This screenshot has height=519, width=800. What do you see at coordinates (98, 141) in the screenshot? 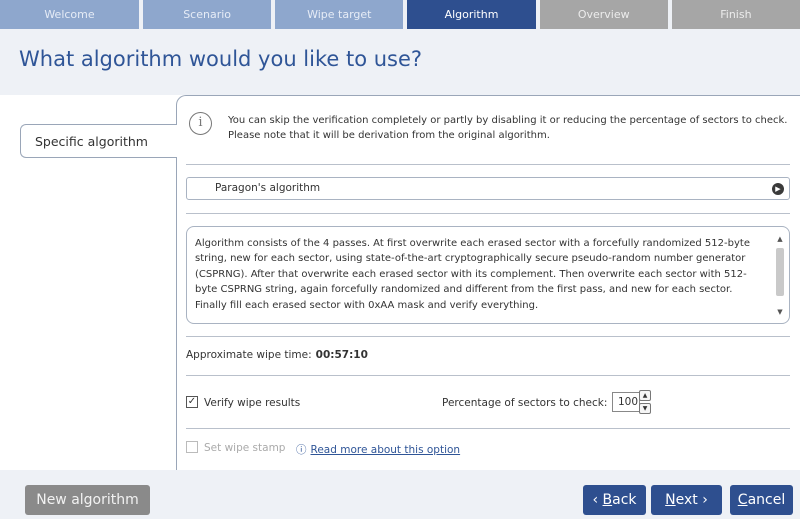
I see `tab-specific-algorithm: Specific algorithm` at bounding box center [98, 141].